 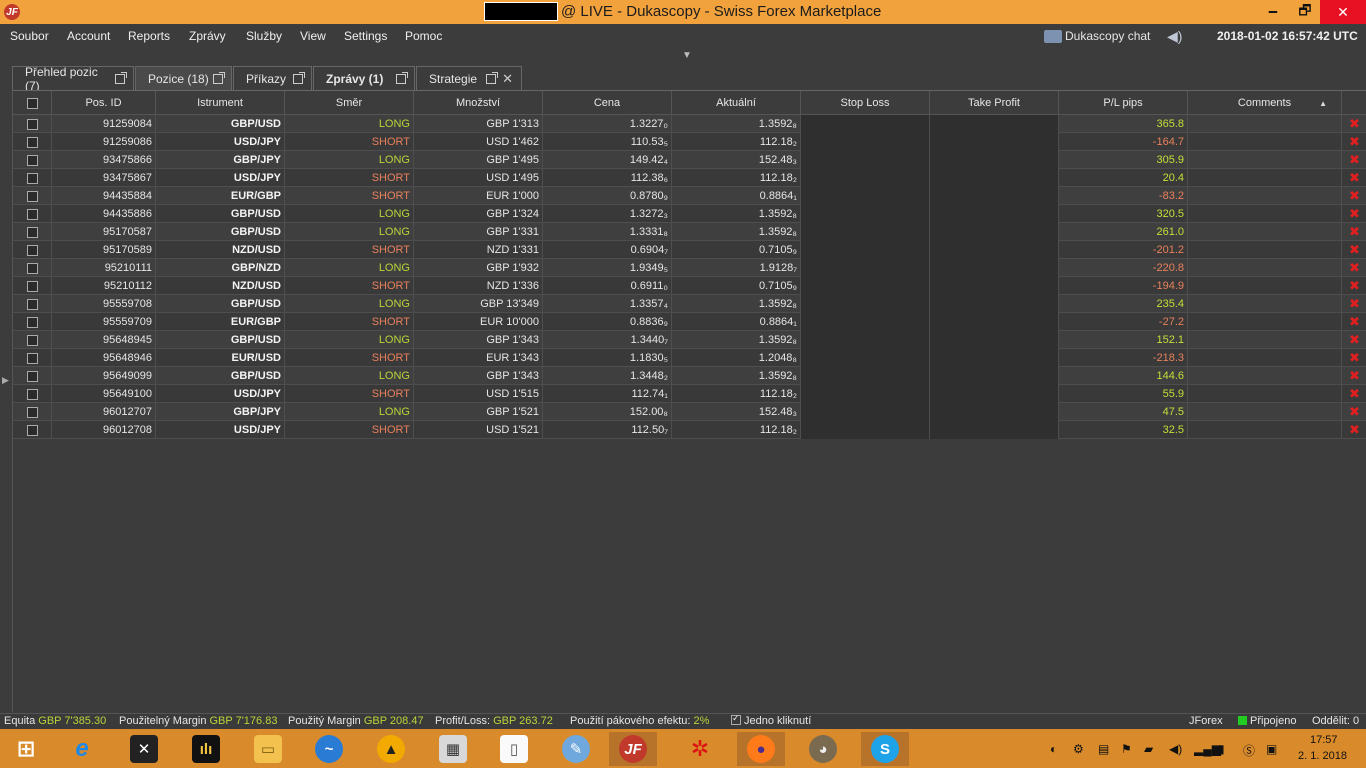 What do you see at coordinates (633, 749) in the screenshot?
I see `jforex-taskbar-icon: JF` at bounding box center [633, 749].